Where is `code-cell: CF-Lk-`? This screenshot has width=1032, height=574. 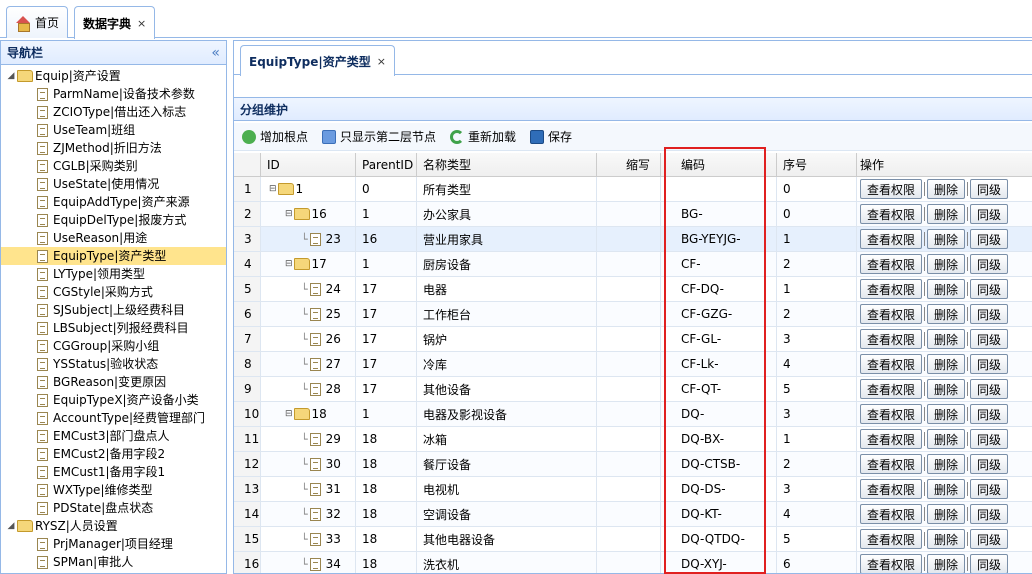 code-cell: CF-Lk- is located at coordinates (719, 364).